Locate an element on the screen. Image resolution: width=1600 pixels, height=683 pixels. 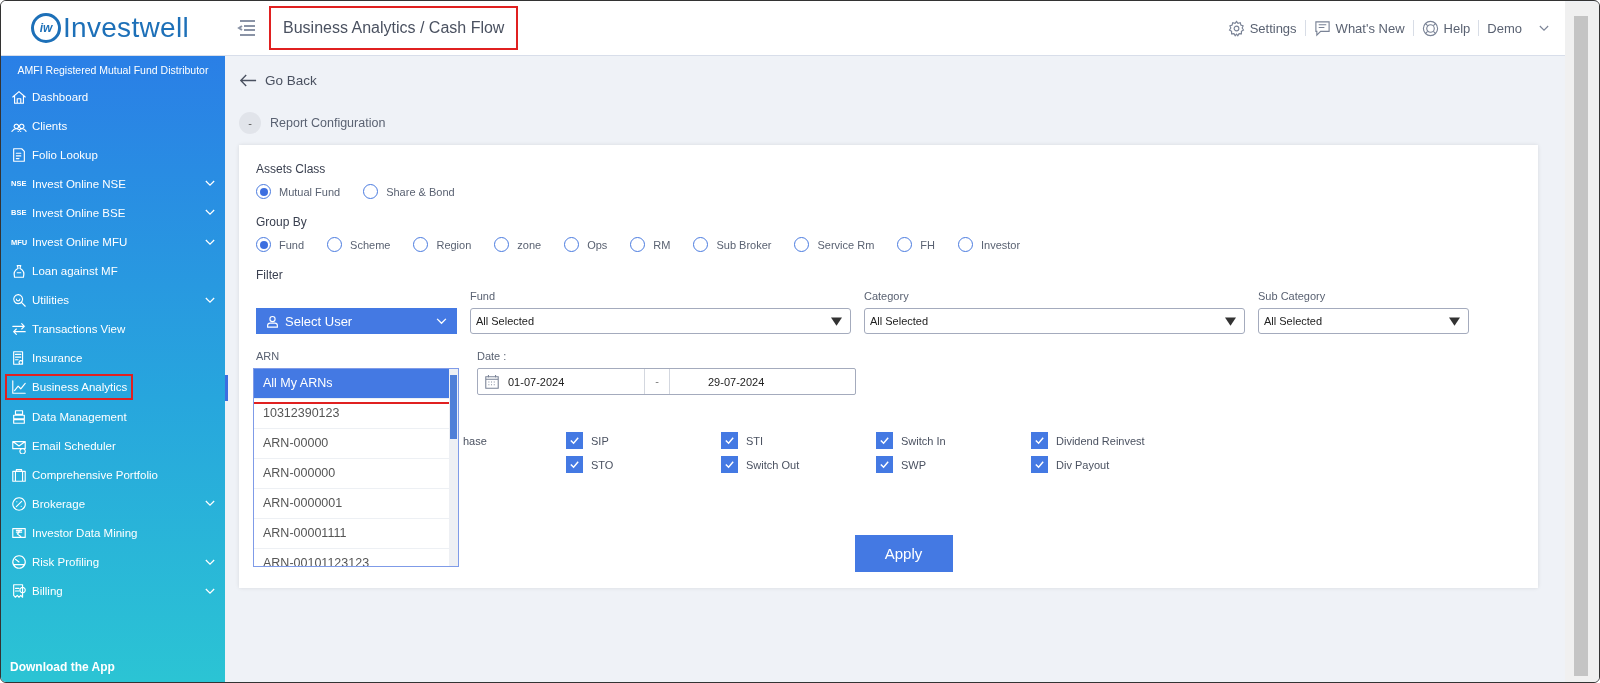
field-label: Filter is located at coordinates (270, 275).